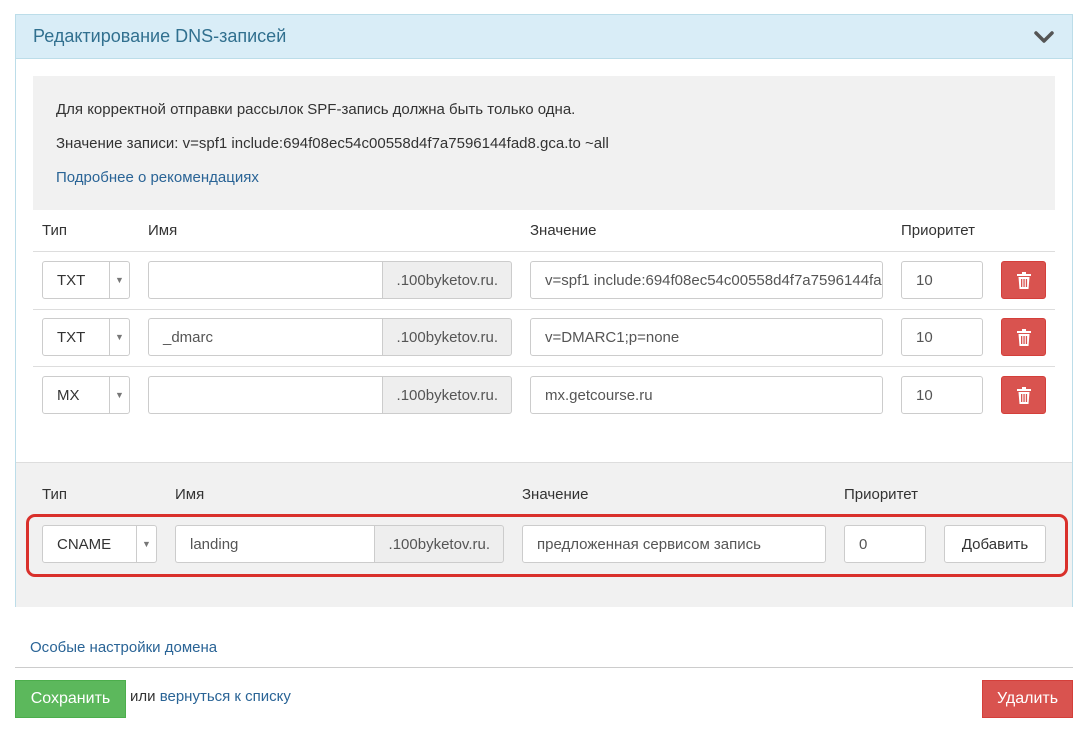 This screenshot has height=732, width=1087. What do you see at coordinates (1027, 699) in the screenshot?
I see `delete-domain-button: Удалить` at bounding box center [1027, 699].